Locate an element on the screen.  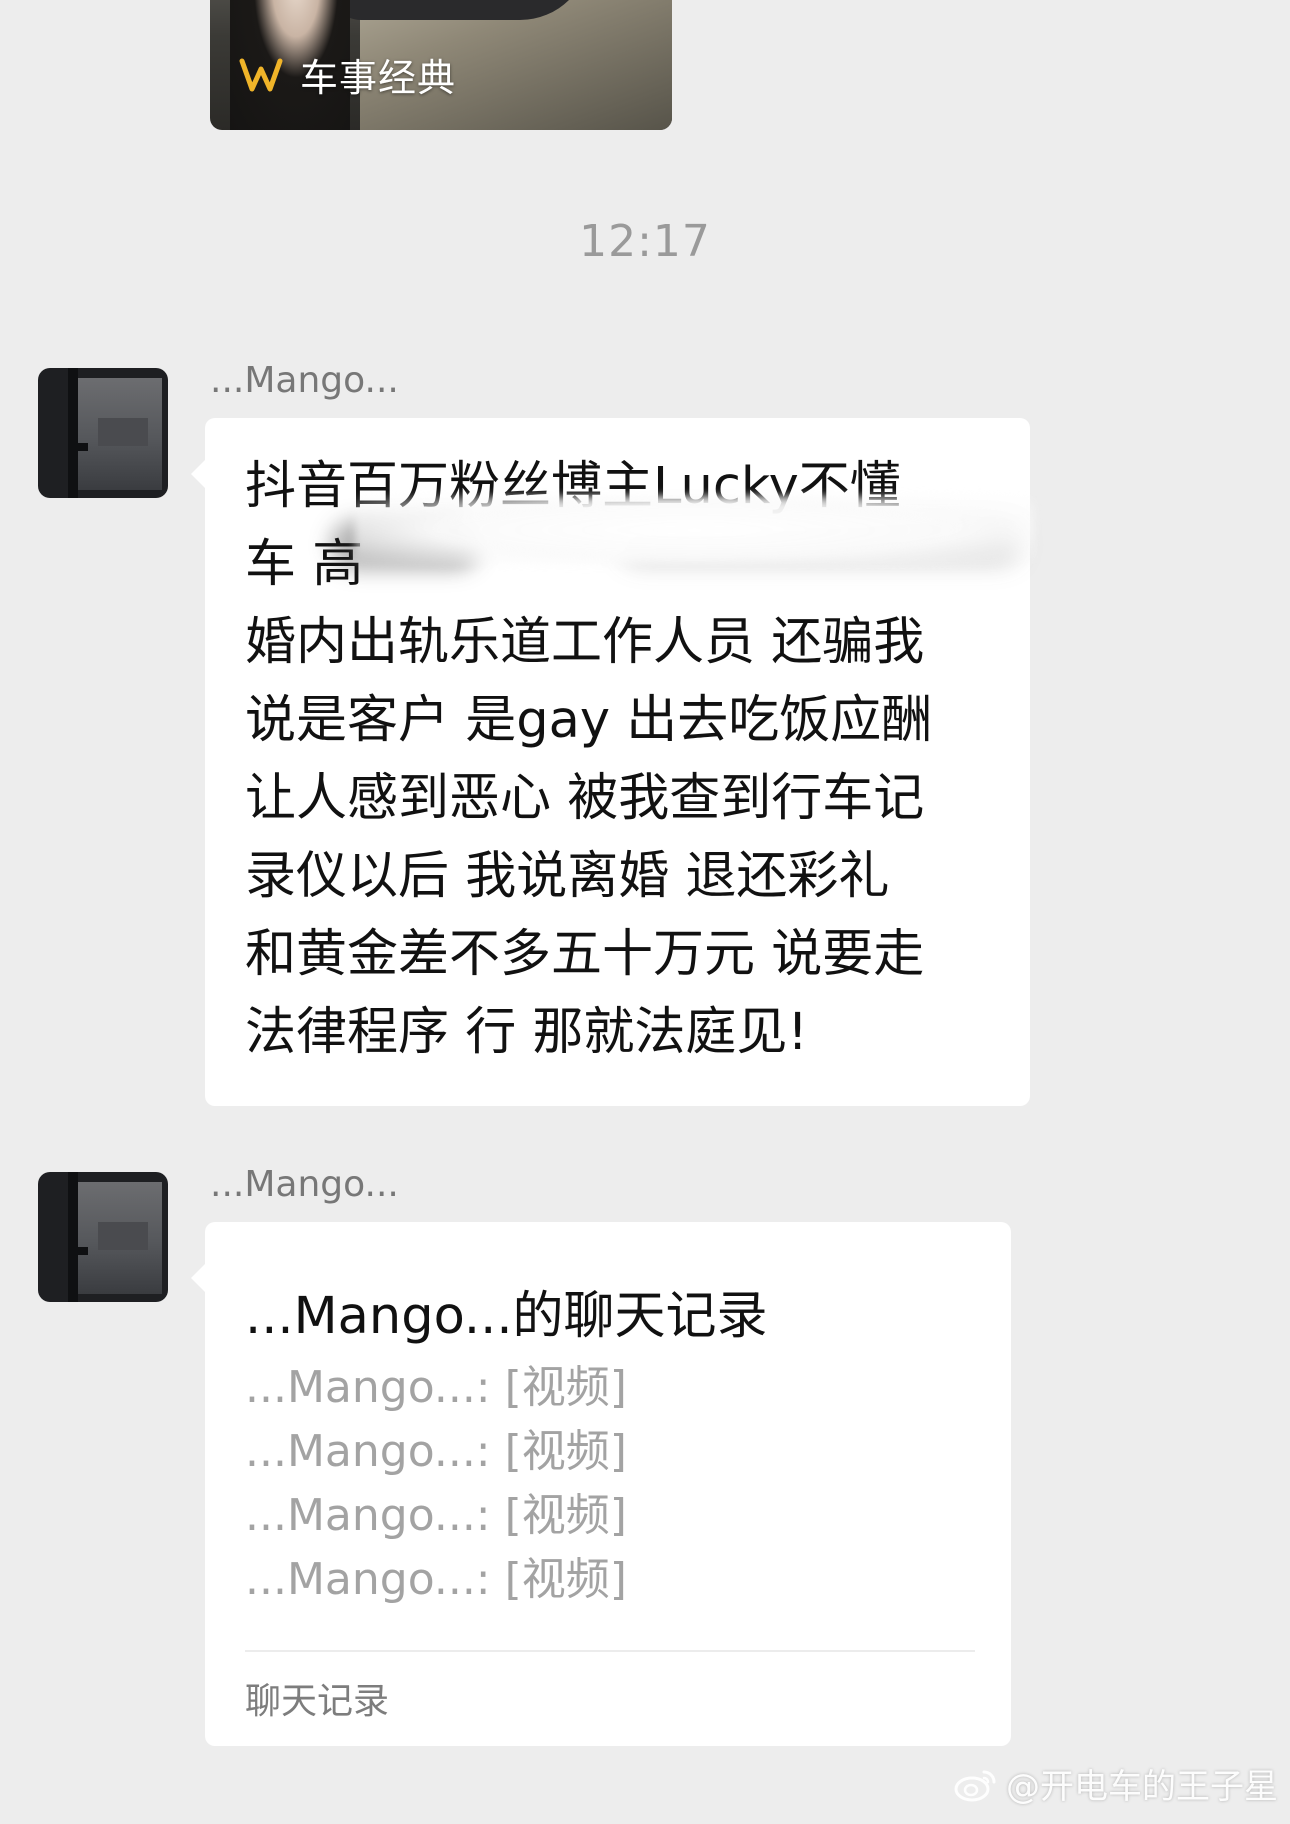
message-line: 和黄金差不多五十万元 说要走 is located at coordinates (585, 954).